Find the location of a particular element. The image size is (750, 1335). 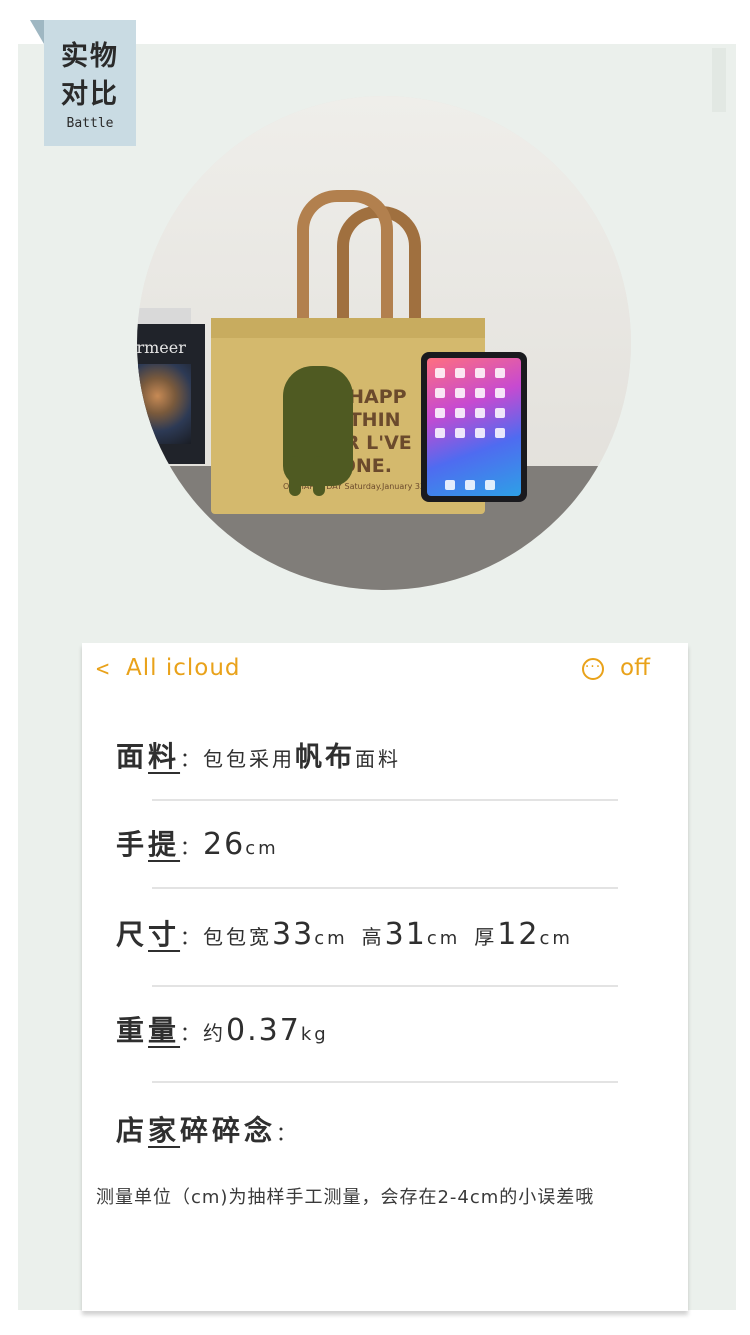

spec-label-handle: 手提 is located at coordinates (148, 844).